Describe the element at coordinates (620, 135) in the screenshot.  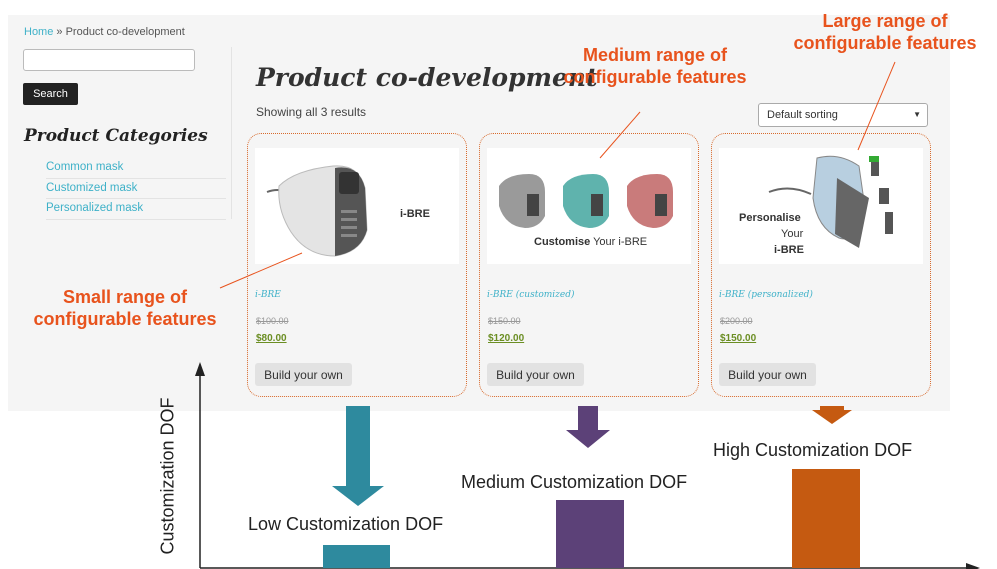
I see `annotation-connector-medium` at that location.